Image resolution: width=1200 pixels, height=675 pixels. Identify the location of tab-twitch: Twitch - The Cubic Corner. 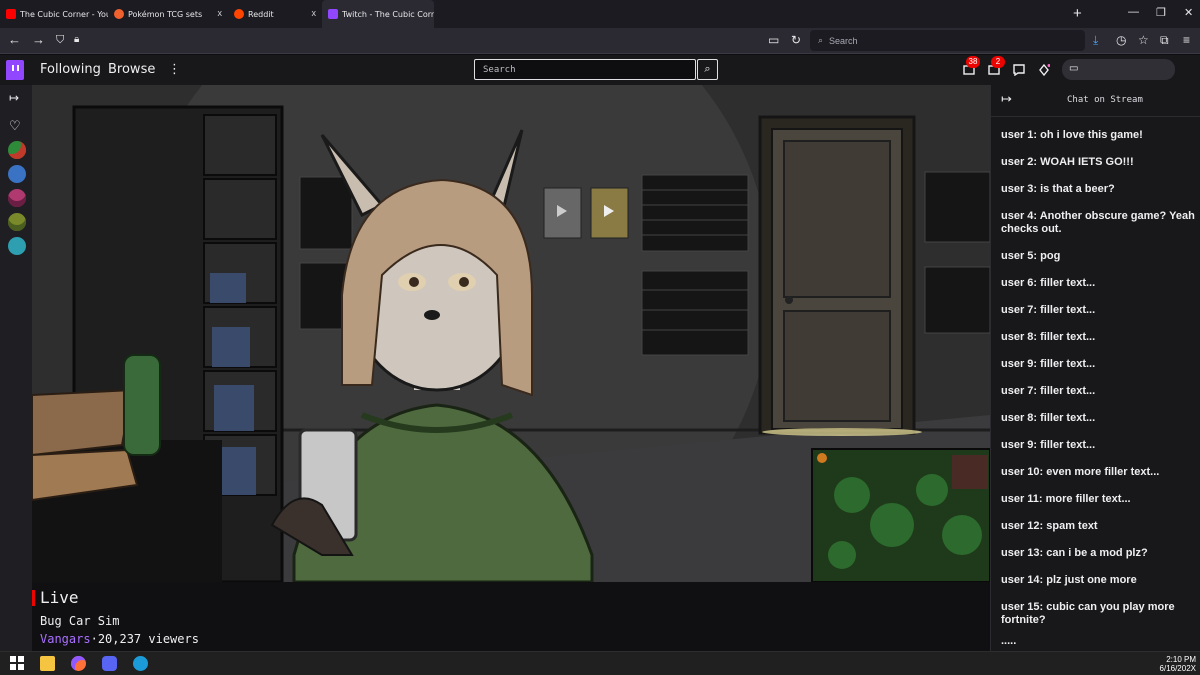
(378, 14).